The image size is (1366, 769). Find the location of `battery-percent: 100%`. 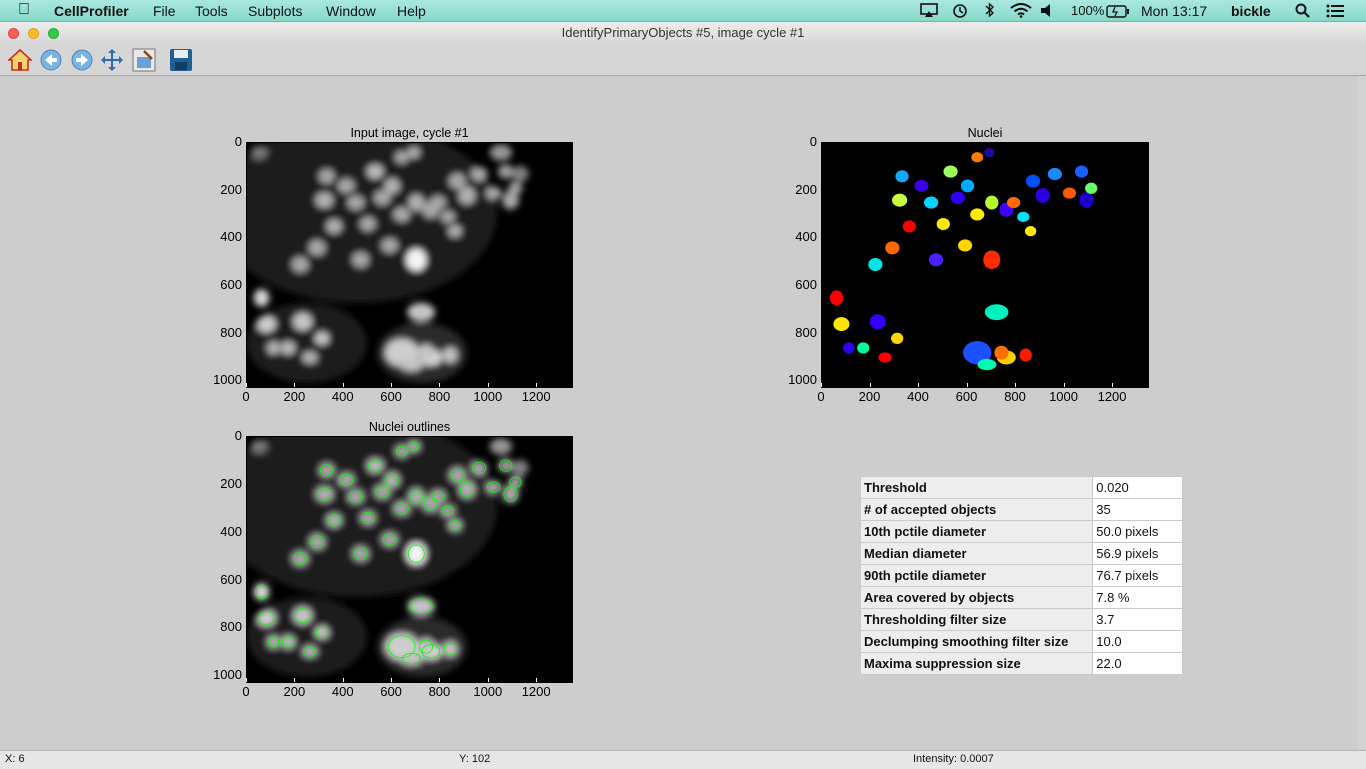

battery-percent: 100% is located at coordinates (1087, 11).